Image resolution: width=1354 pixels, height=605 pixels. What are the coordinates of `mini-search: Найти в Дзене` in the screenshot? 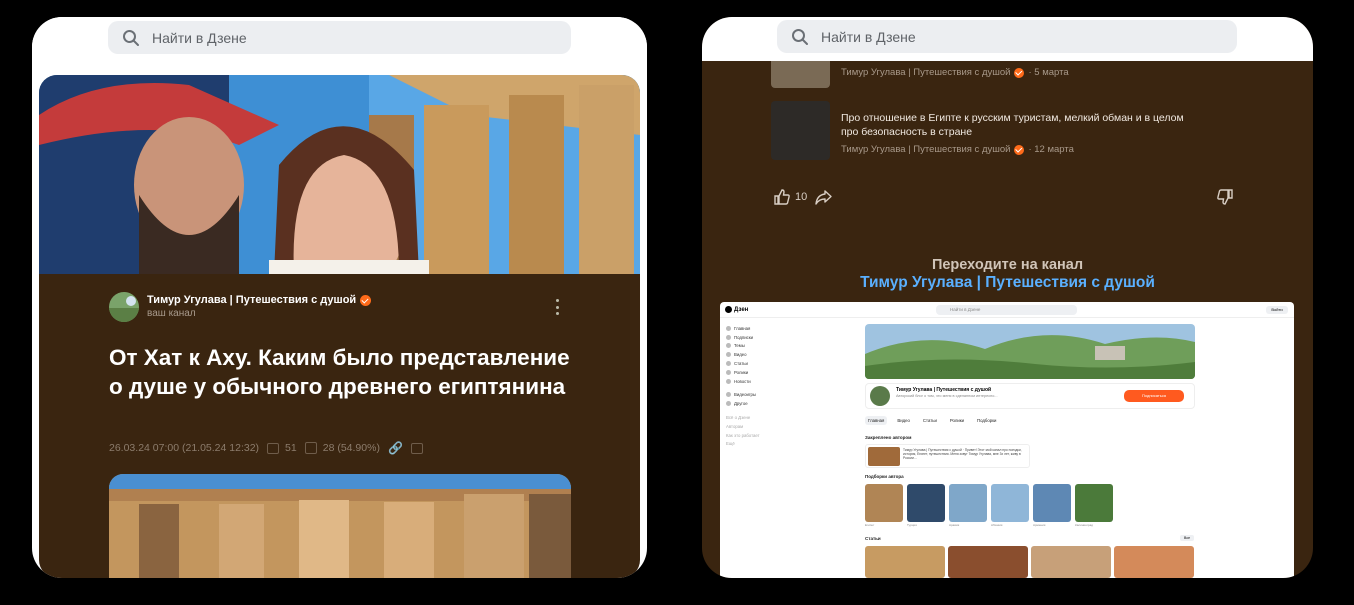 It's located at (1006, 310).